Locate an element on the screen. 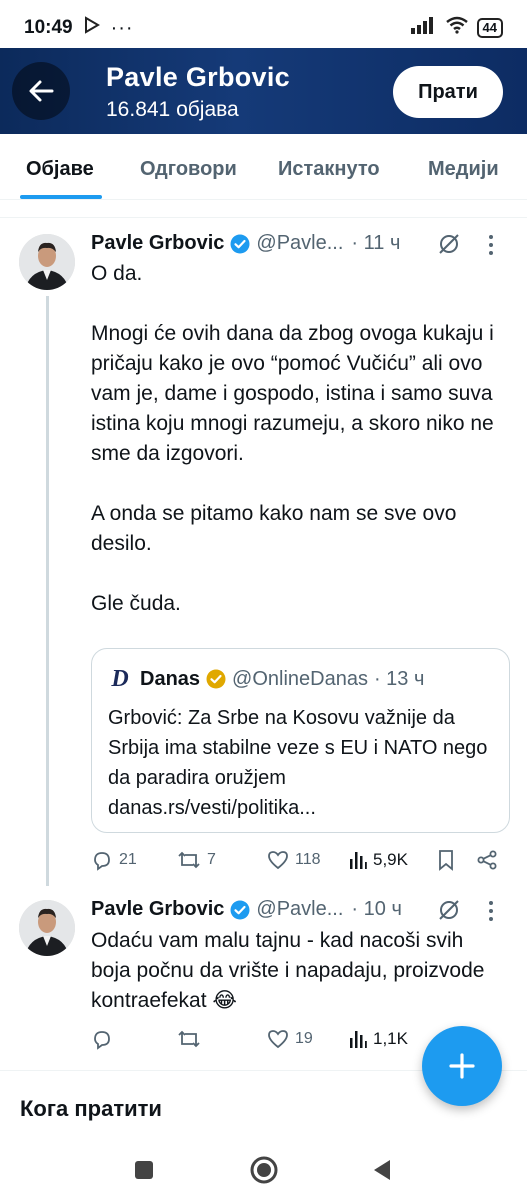 The height and width of the screenshot is (1200, 527). repost-button: 7 is located at coordinates (196, 860).